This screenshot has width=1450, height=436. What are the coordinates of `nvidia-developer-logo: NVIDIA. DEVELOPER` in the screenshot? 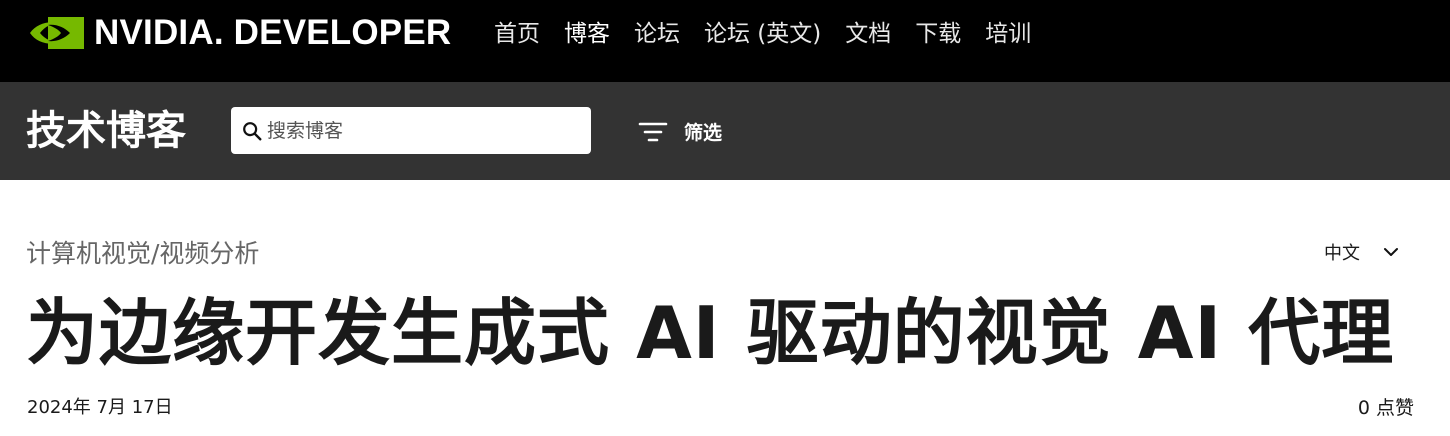 It's located at (238, 33).